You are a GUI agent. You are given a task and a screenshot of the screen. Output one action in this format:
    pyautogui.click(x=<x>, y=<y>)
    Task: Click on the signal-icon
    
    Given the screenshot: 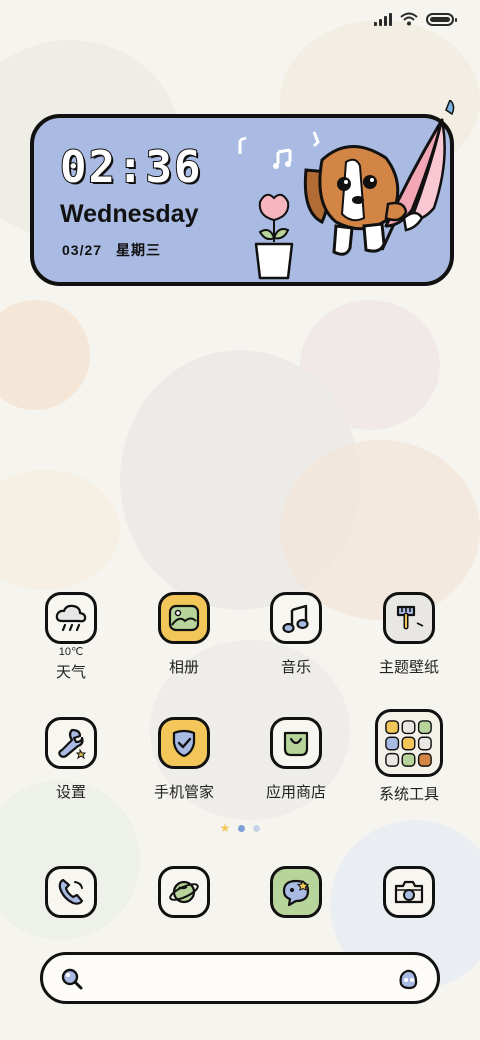 What is the action you would take?
    pyautogui.click(x=383, y=19)
    